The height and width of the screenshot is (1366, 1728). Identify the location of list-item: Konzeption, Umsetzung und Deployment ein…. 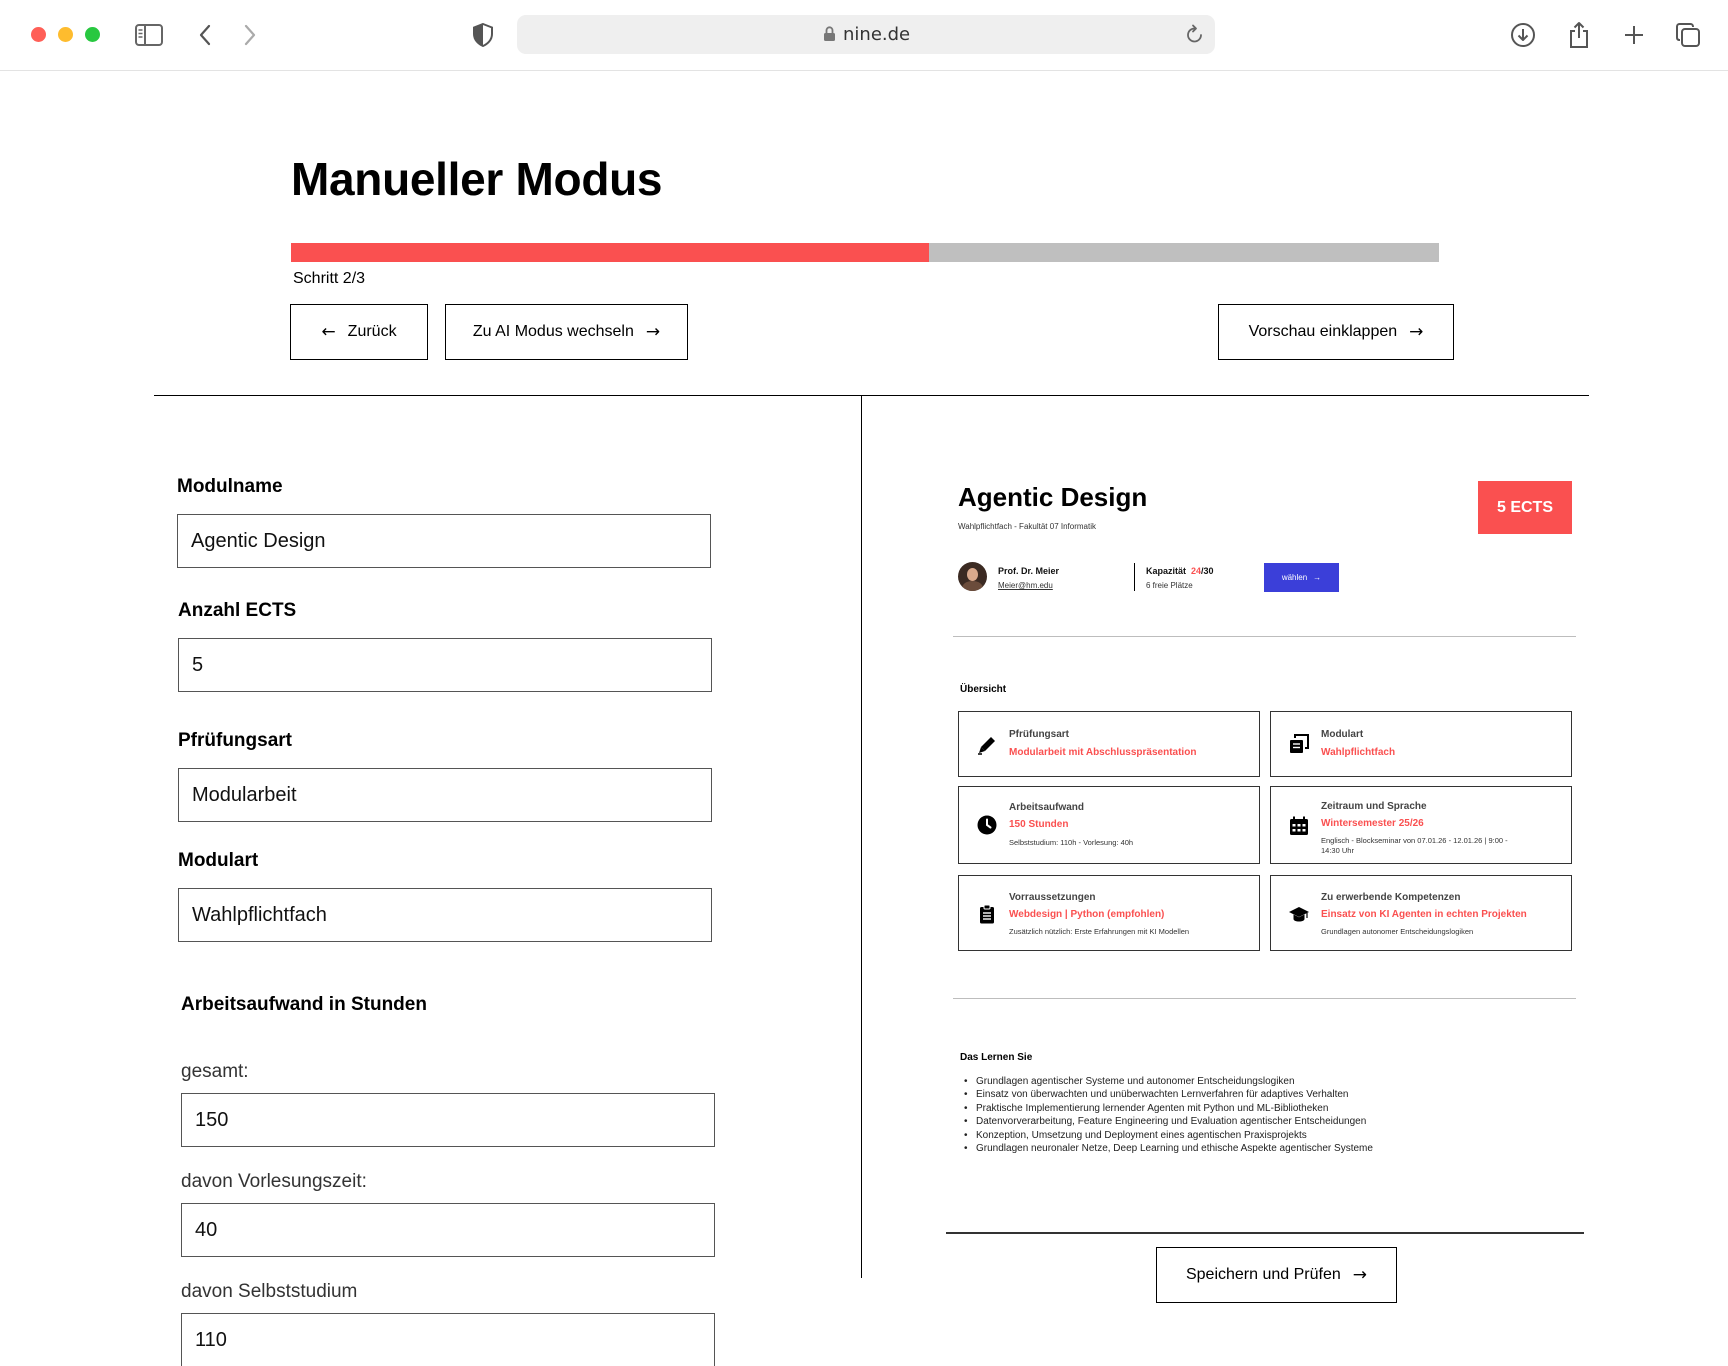
(1168, 1136).